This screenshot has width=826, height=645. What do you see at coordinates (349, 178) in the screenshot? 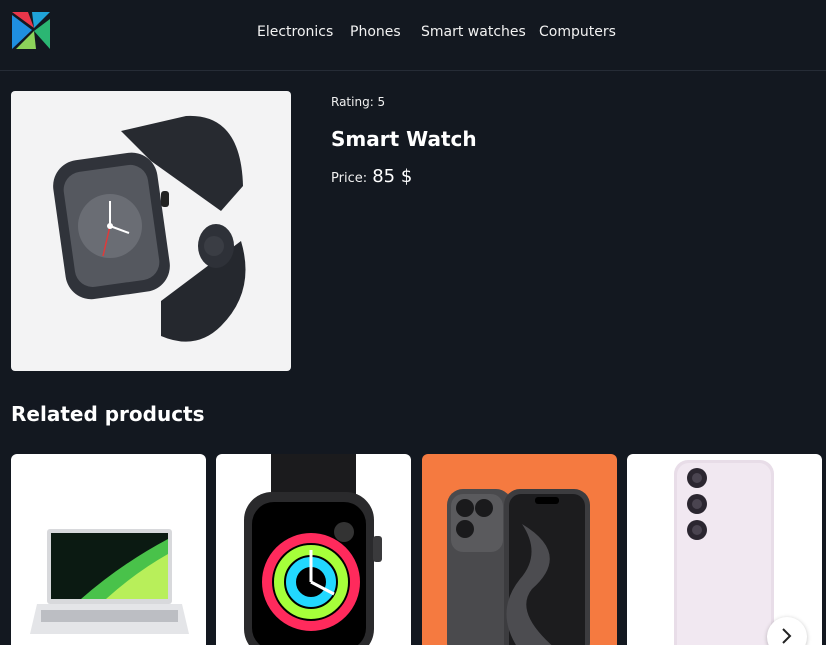
I see `price-label: Price:` at bounding box center [349, 178].